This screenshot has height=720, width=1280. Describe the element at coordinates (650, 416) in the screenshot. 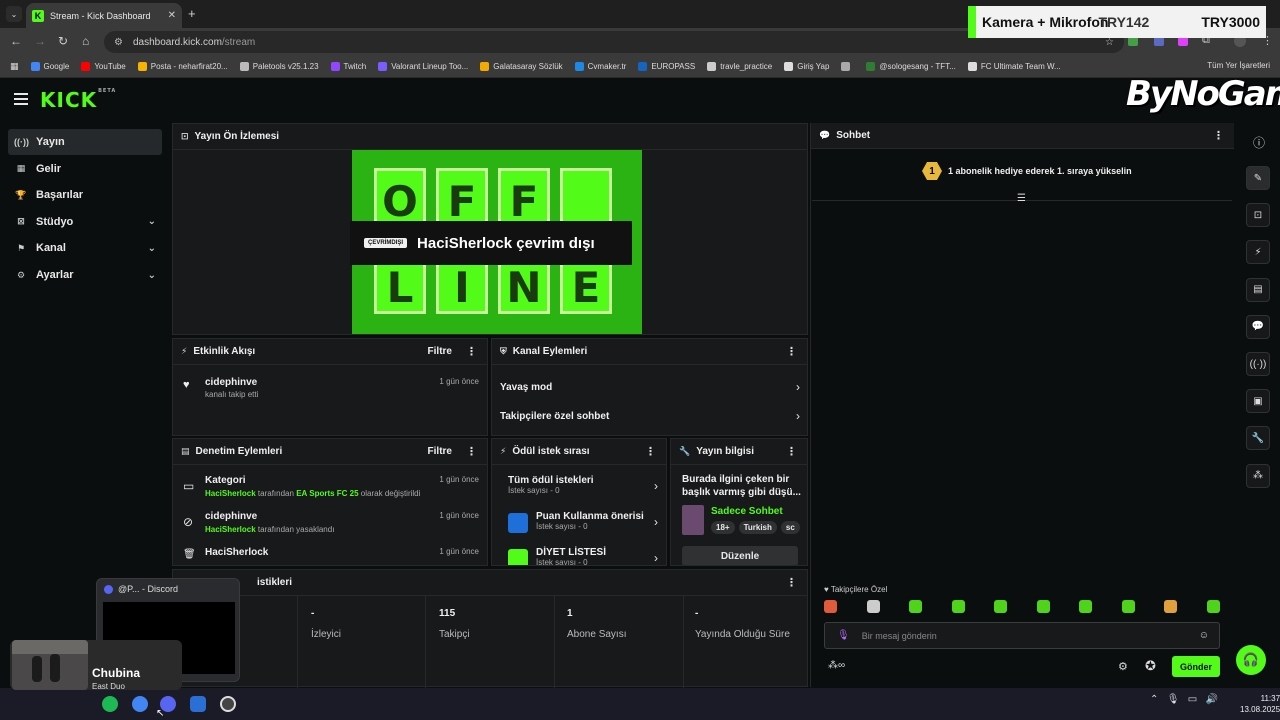

I see `followers-only-row: Takipçilere özel sohbet ›` at that location.